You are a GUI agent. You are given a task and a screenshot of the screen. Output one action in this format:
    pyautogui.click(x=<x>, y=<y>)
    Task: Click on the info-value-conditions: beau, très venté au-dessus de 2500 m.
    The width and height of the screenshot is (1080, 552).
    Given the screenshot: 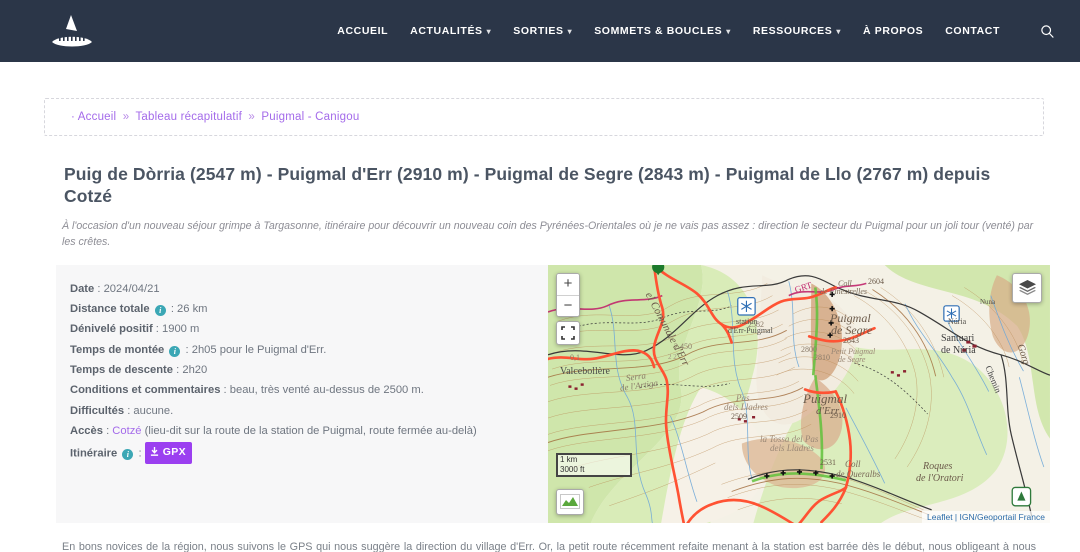 What is the action you would take?
    pyautogui.click(x=326, y=390)
    